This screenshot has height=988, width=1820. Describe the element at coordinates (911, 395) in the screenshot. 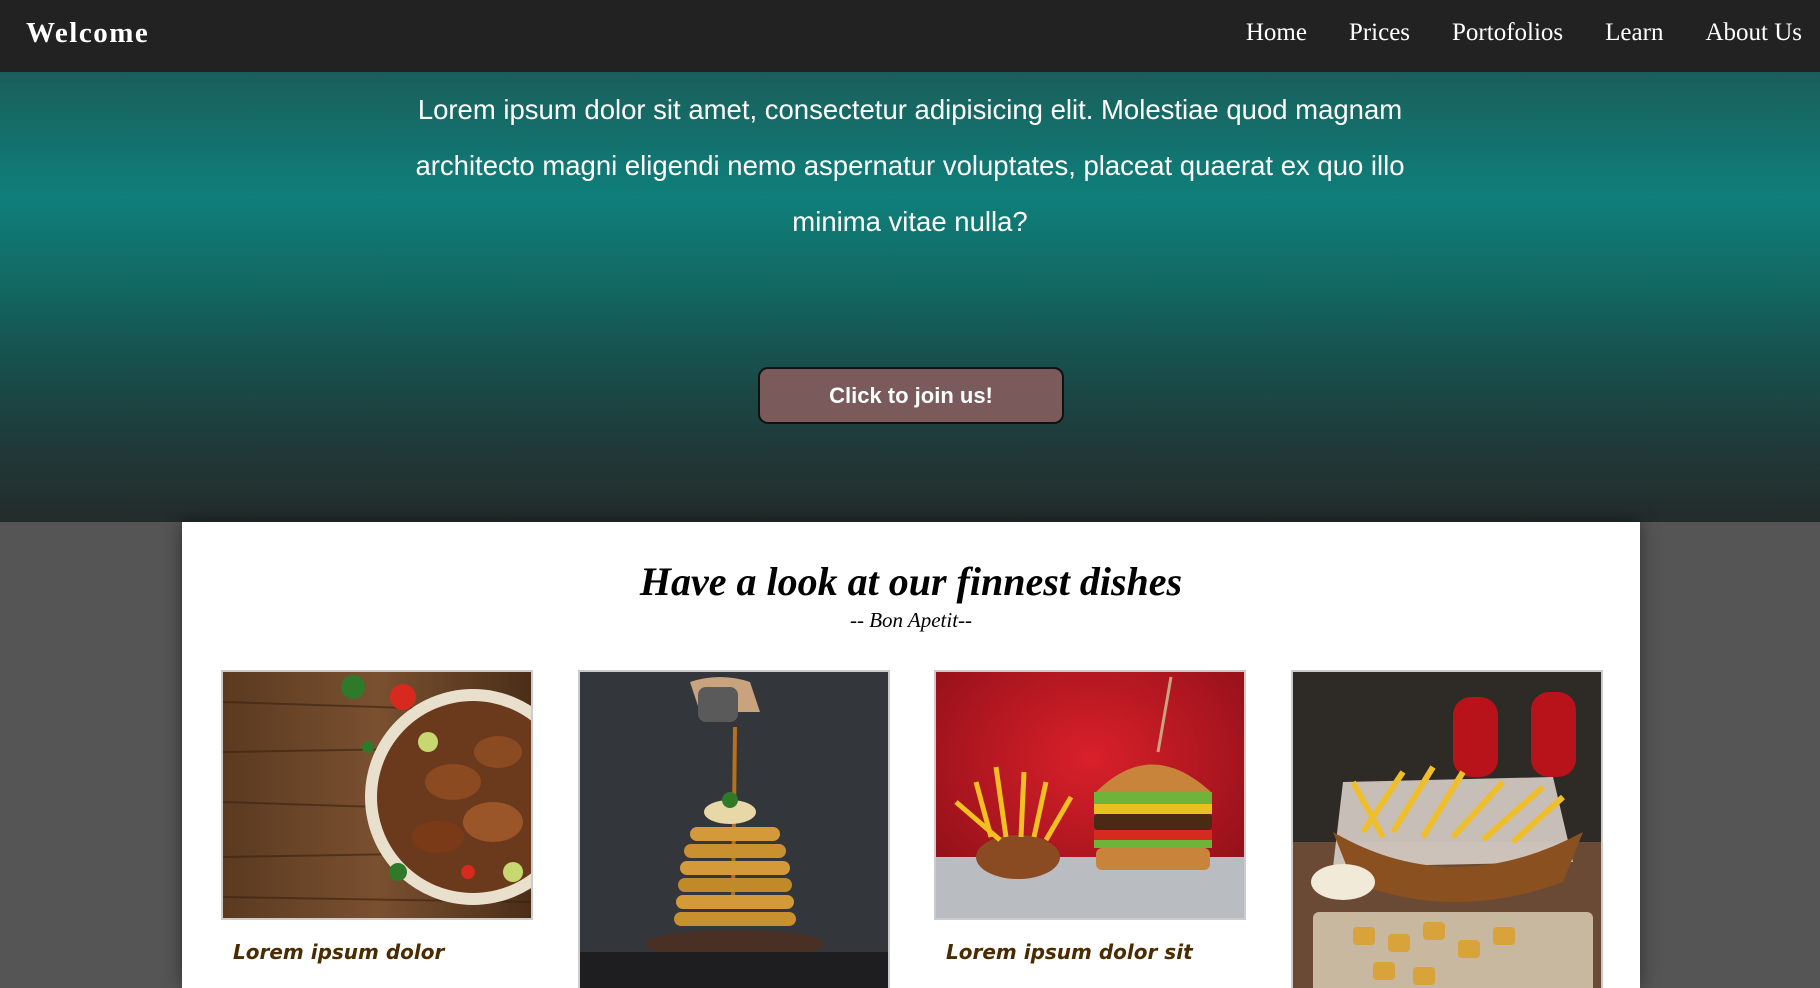

I see `join-button: Click to join us!` at that location.